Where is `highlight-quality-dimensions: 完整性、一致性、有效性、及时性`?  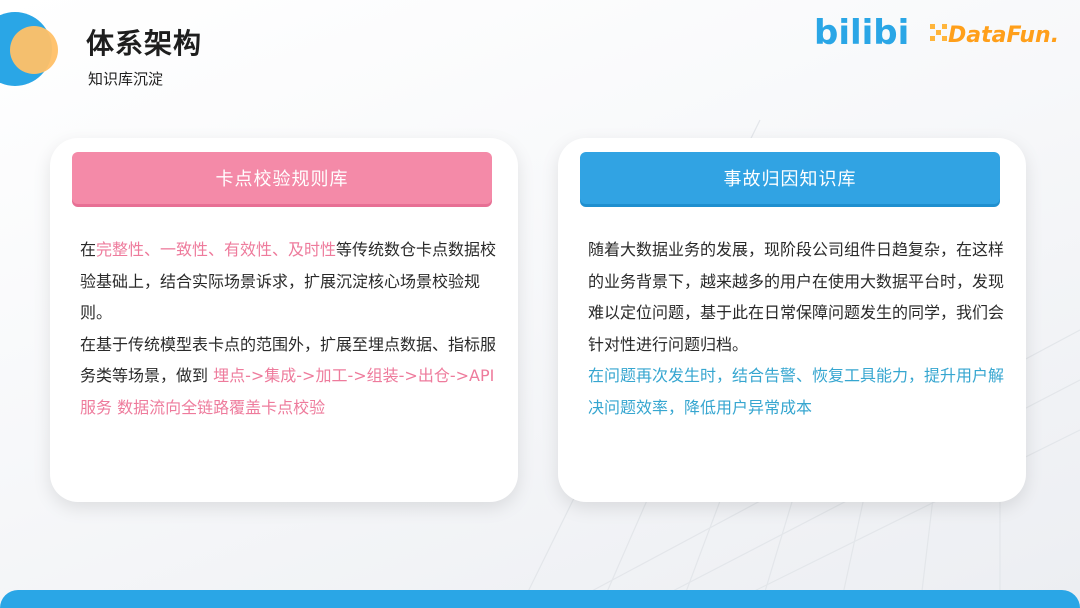
highlight-quality-dimensions: 完整性、一致性、有效性、及时性 is located at coordinates (216, 249).